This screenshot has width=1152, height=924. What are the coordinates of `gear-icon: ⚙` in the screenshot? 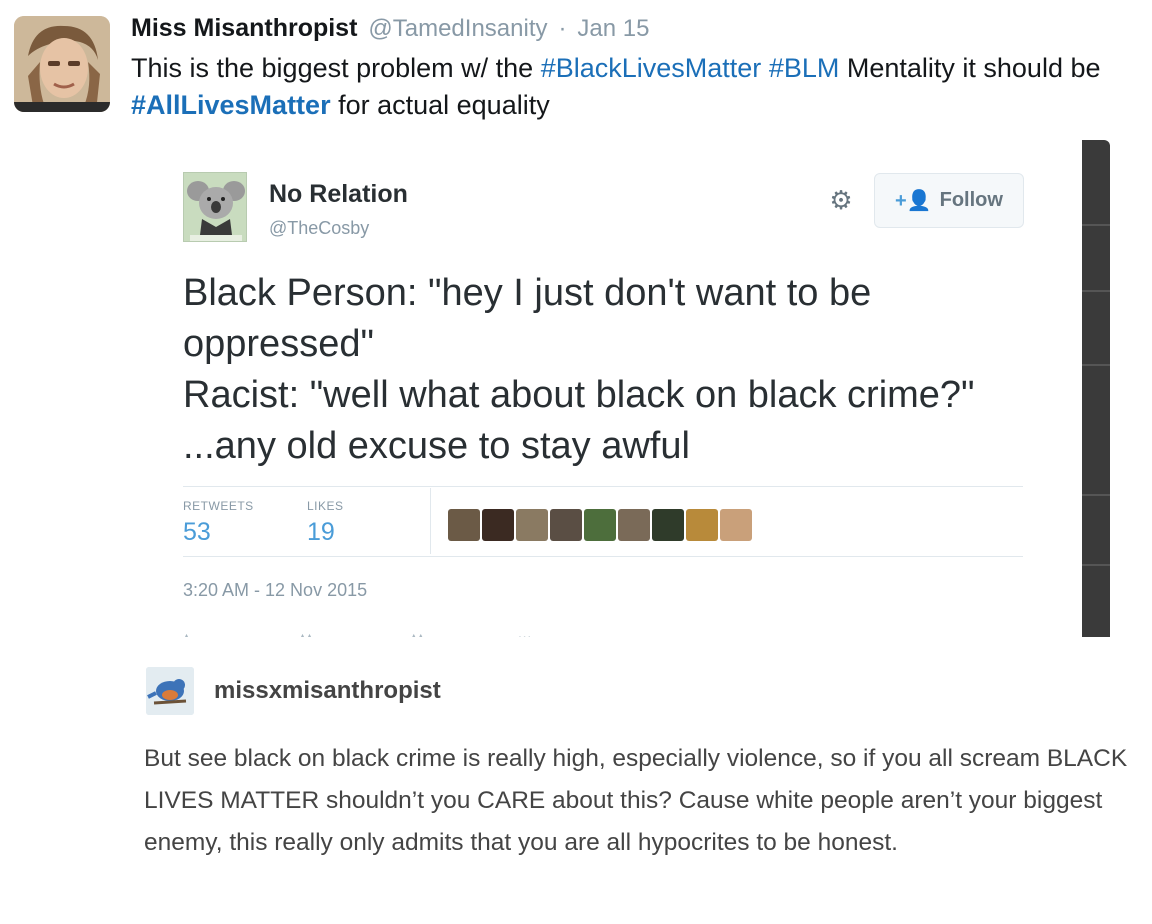 It's located at (841, 200).